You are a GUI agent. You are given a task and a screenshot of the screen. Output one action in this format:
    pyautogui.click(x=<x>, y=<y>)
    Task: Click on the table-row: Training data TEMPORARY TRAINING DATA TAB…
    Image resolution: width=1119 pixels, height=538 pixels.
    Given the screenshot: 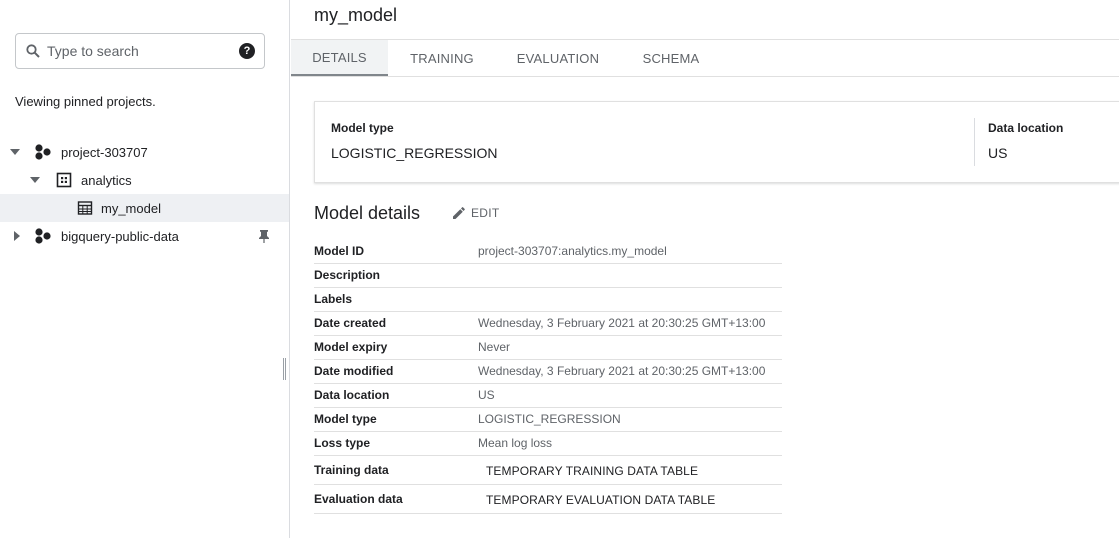 What is the action you would take?
    pyautogui.click(x=548, y=469)
    